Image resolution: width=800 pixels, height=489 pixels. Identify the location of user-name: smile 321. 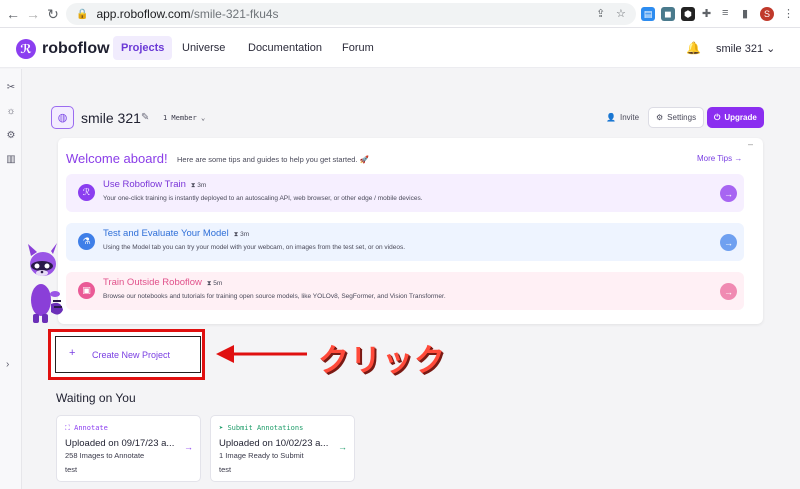
(740, 49).